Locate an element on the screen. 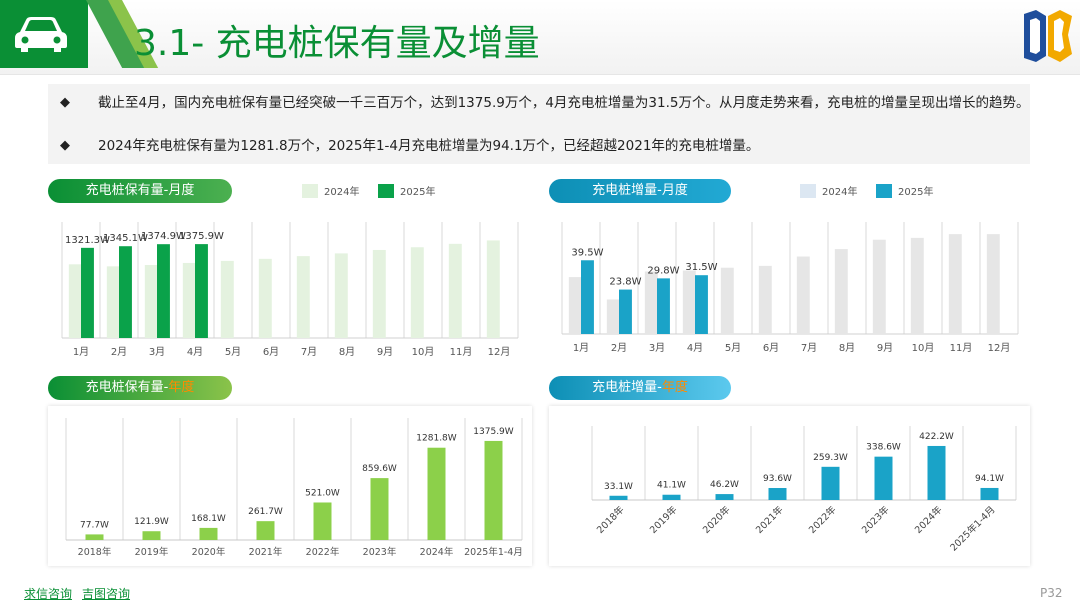  data-label: 31.5W is located at coordinates (701, 267).